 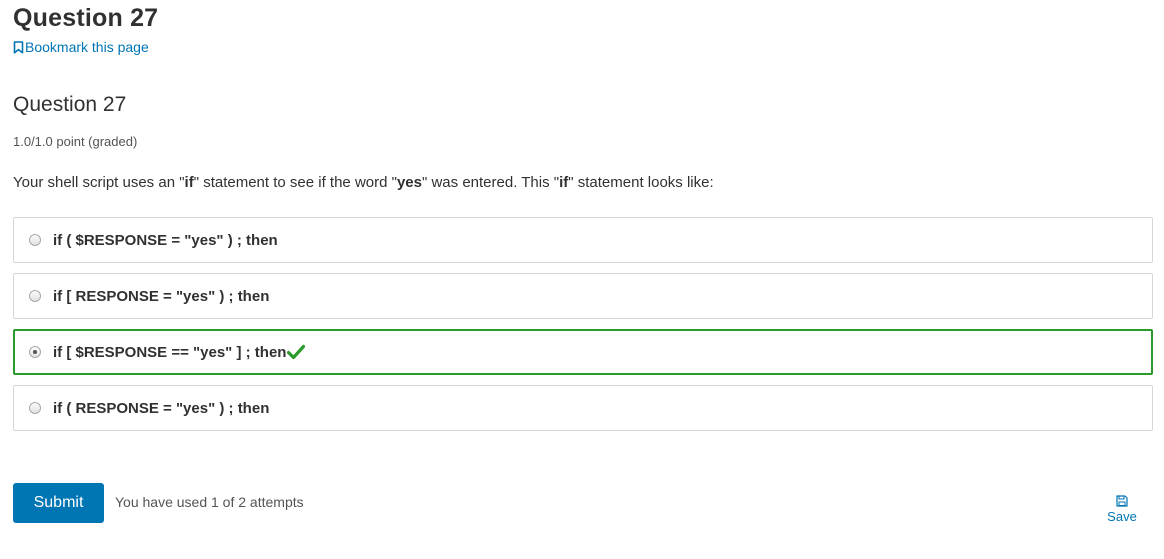 I want to click on question-title: Question 27, so click(x=70, y=104).